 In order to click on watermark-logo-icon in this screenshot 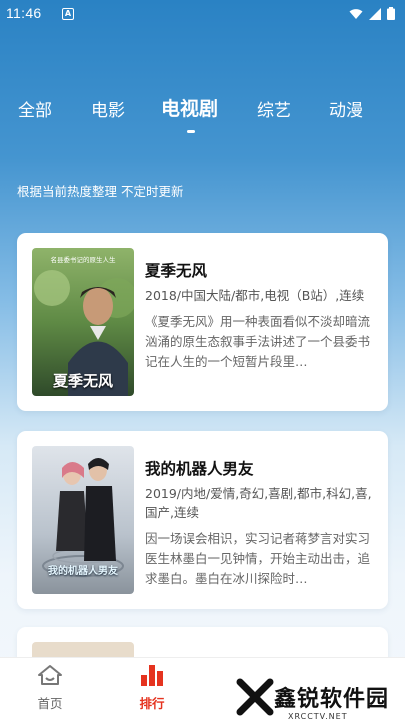, I will do `click(255, 697)`.